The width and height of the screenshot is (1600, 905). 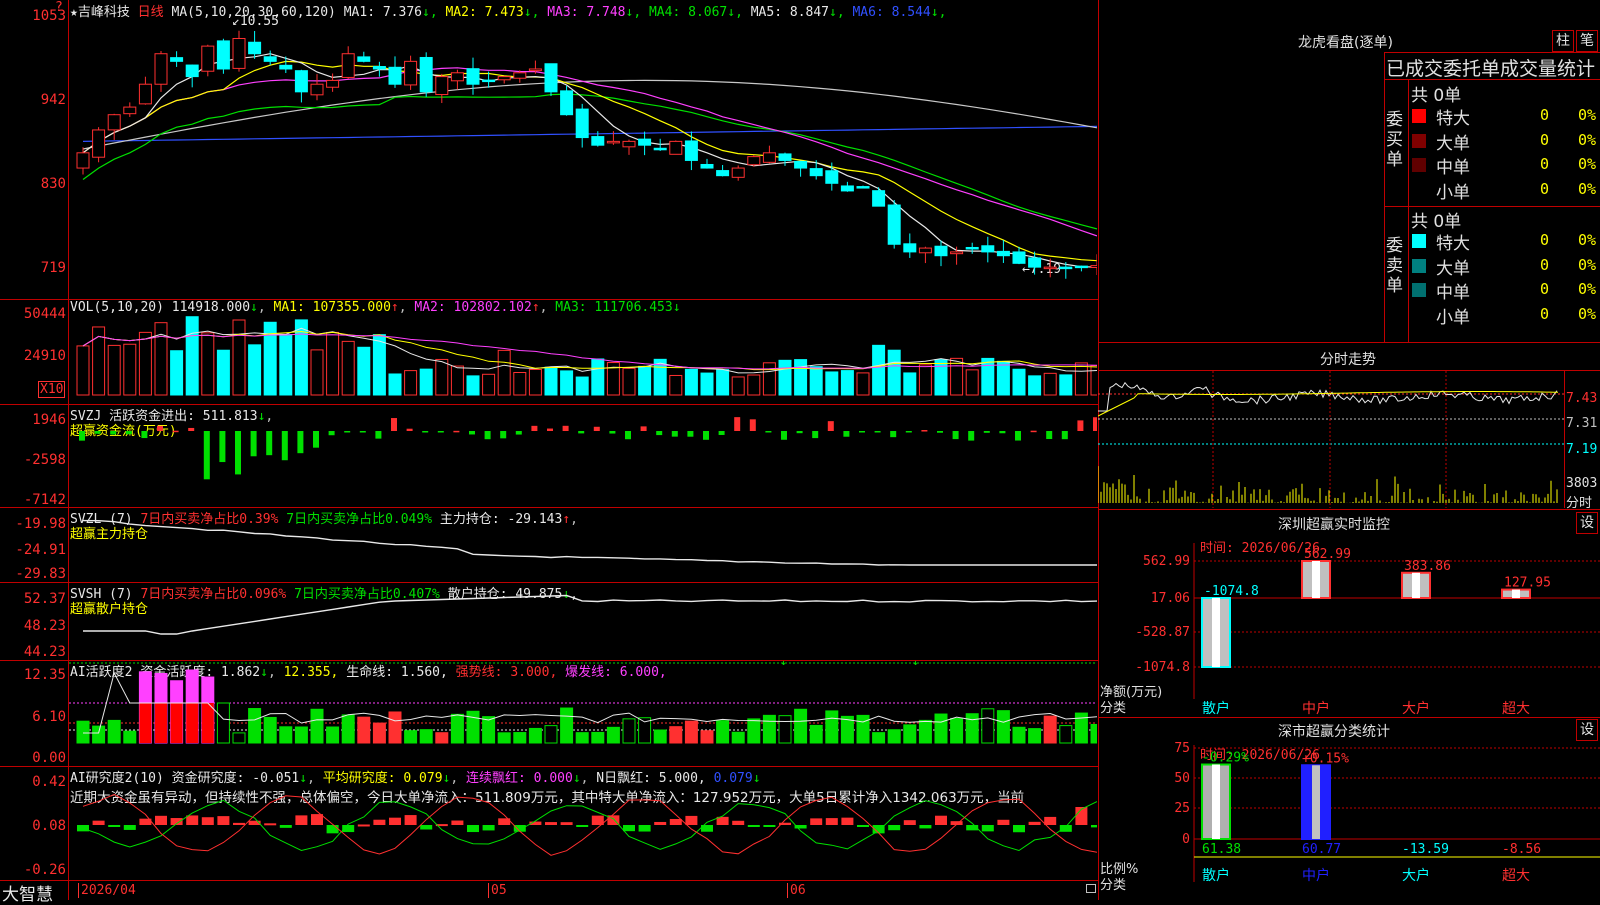 What do you see at coordinates (1453, 293) in the screenshot?
I see `order-type-label: 中单` at bounding box center [1453, 293].